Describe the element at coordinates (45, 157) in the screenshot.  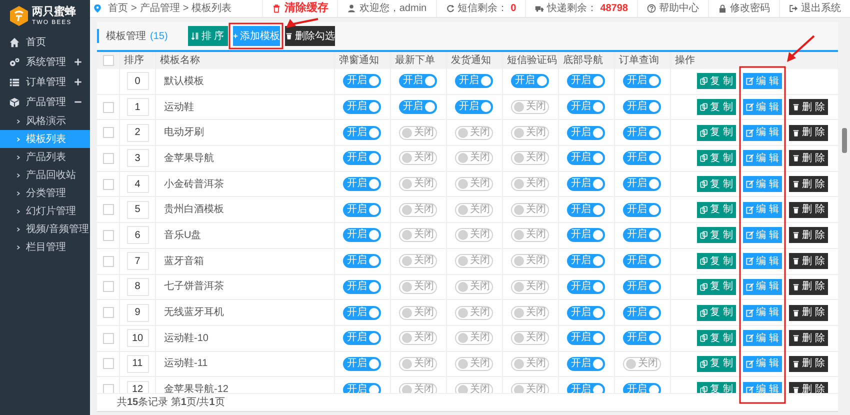
I see `sidebar-subitem: 产品列表` at that location.